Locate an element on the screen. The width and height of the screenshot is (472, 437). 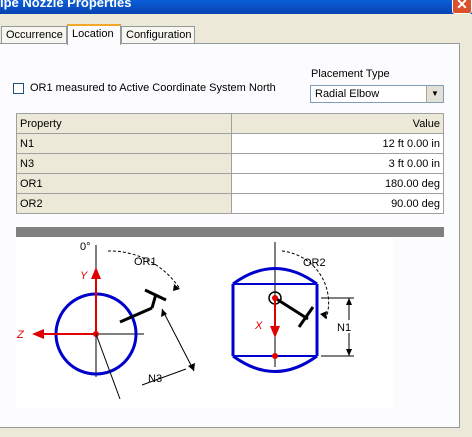
right-origin-dot is located at coordinates (275, 356).